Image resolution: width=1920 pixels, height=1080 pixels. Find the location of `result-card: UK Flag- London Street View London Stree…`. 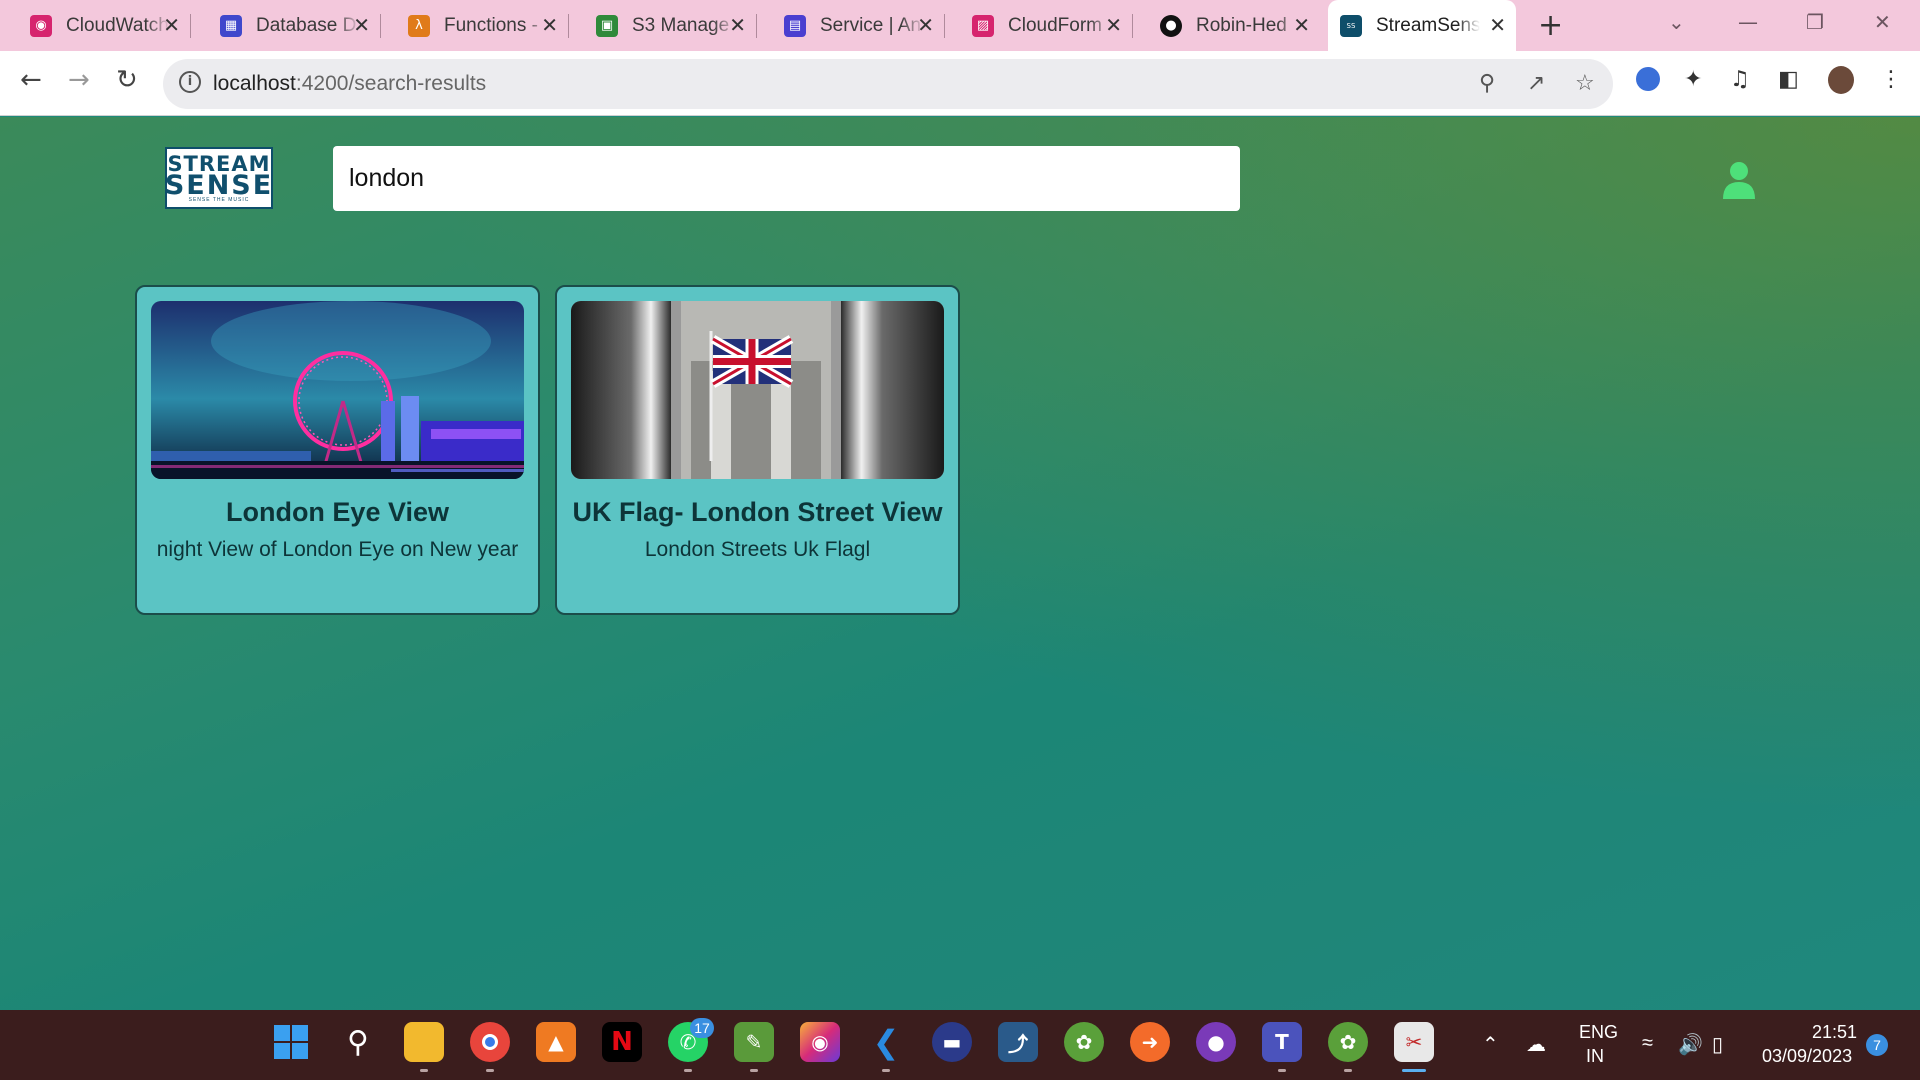

result-card: UK Flag- London Street View London Stree… is located at coordinates (757, 450).